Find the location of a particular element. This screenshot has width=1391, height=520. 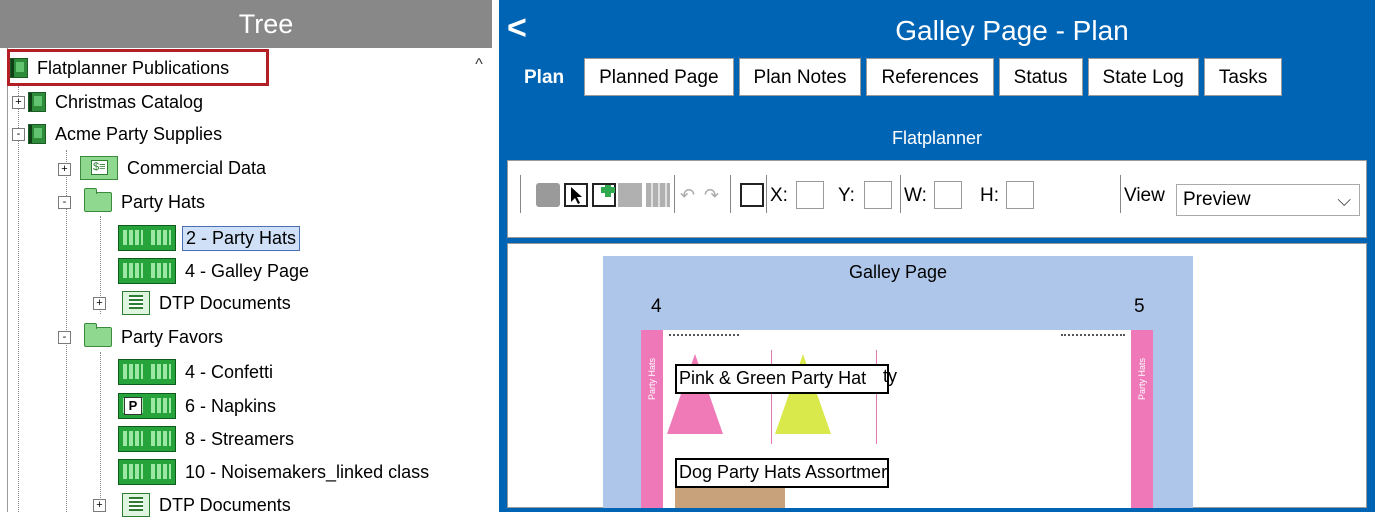

tree-item-4-galley-page: 4 - Galley Page is located at coordinates (215, 271).